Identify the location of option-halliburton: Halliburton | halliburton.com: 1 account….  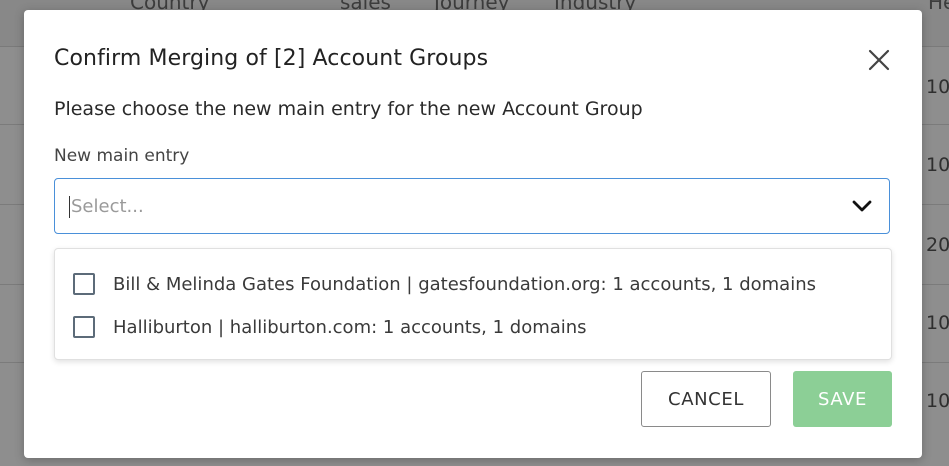
(330, 327).